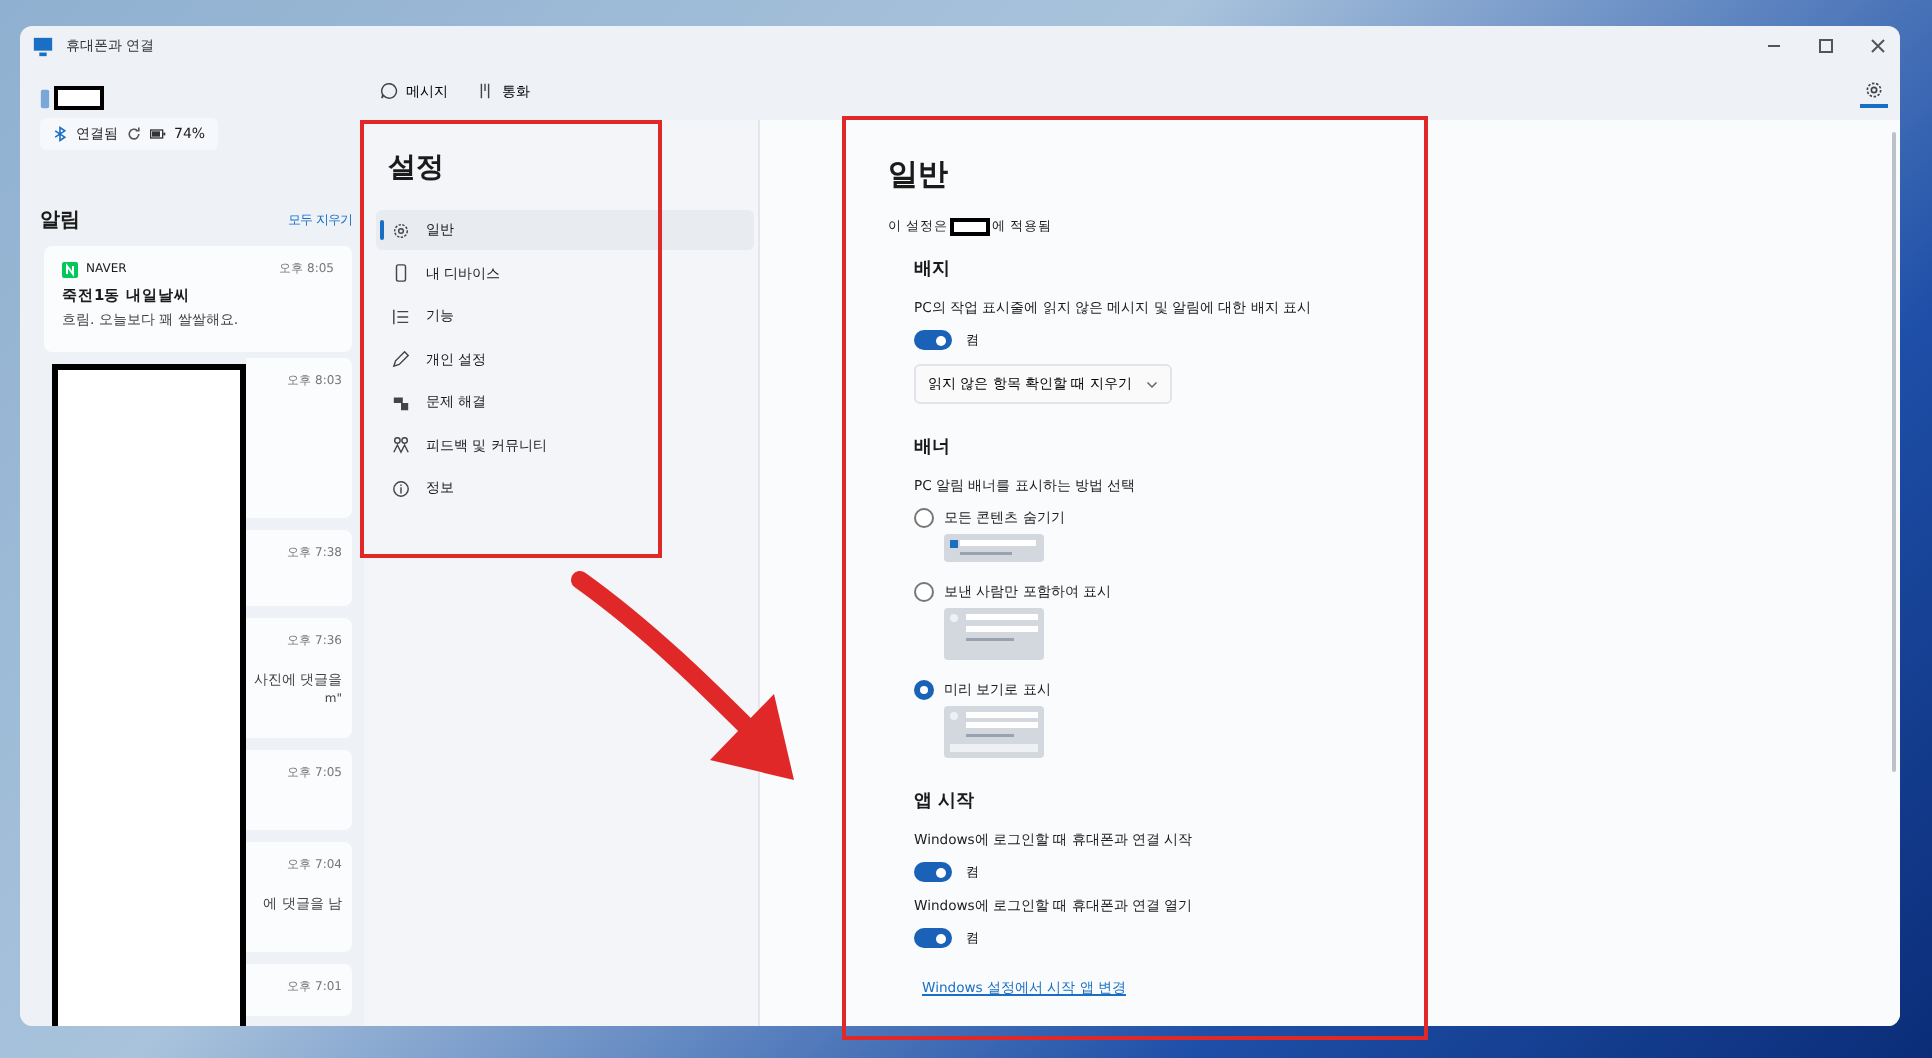 The image size is (1932, 1058). I want to click on refresh-icon, so click(134, 134).